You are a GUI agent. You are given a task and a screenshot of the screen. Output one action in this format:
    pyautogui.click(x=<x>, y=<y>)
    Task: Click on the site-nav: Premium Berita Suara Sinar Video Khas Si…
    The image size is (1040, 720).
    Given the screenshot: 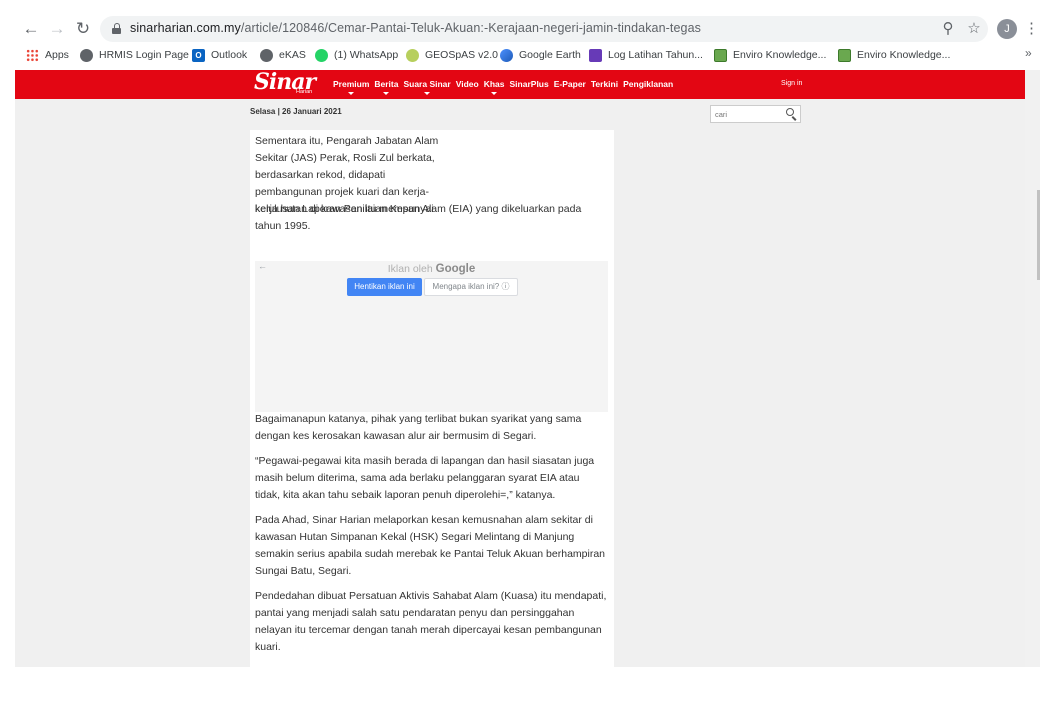 What is the action you would take?
    pyautogui.click(x=503, y=87)
    